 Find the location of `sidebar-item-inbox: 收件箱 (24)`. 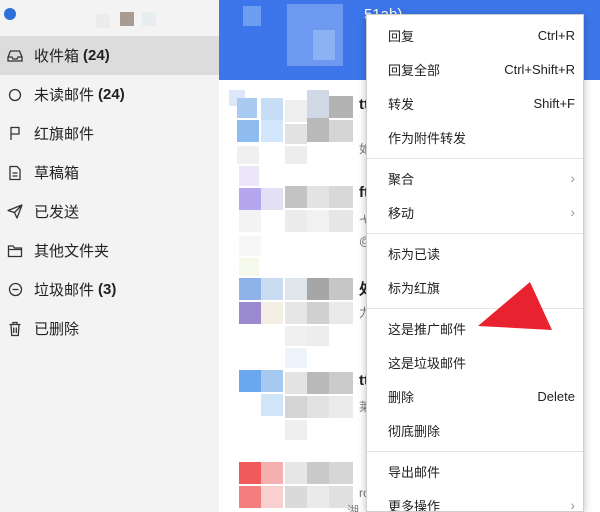

sidebar-item-inbox: 收件箱 (24) is located at coordinates (109, 55).